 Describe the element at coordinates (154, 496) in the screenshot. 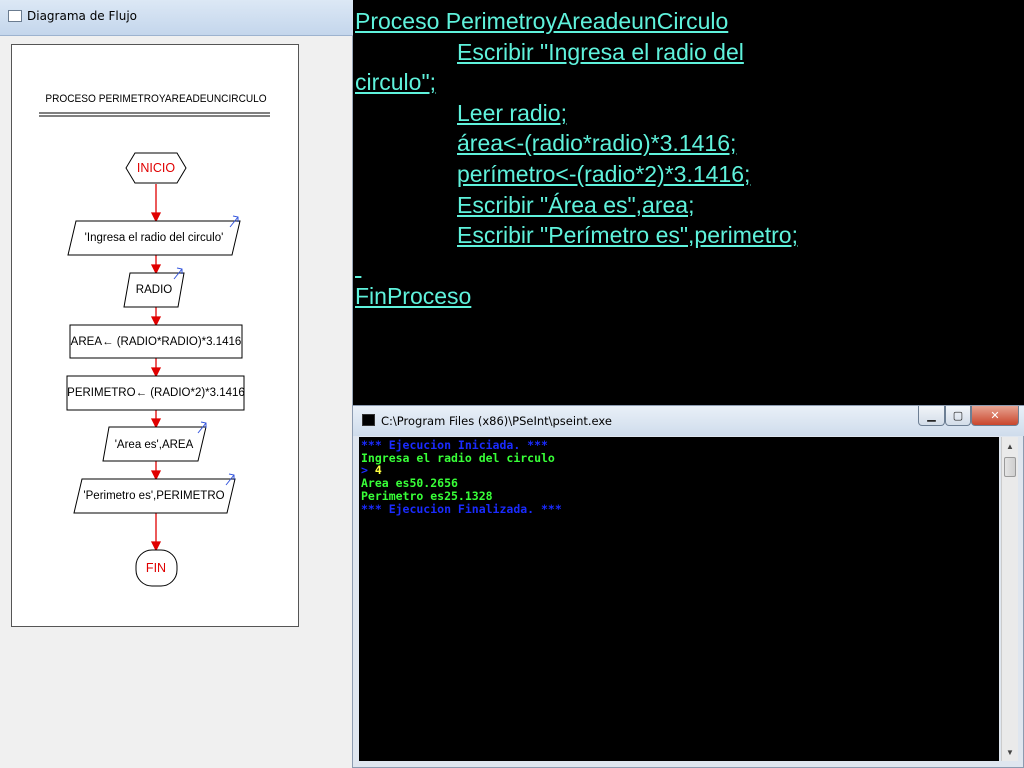

I see `node-perimetro-output-label: 'Perimetro es',PERIMETRO` at that location.